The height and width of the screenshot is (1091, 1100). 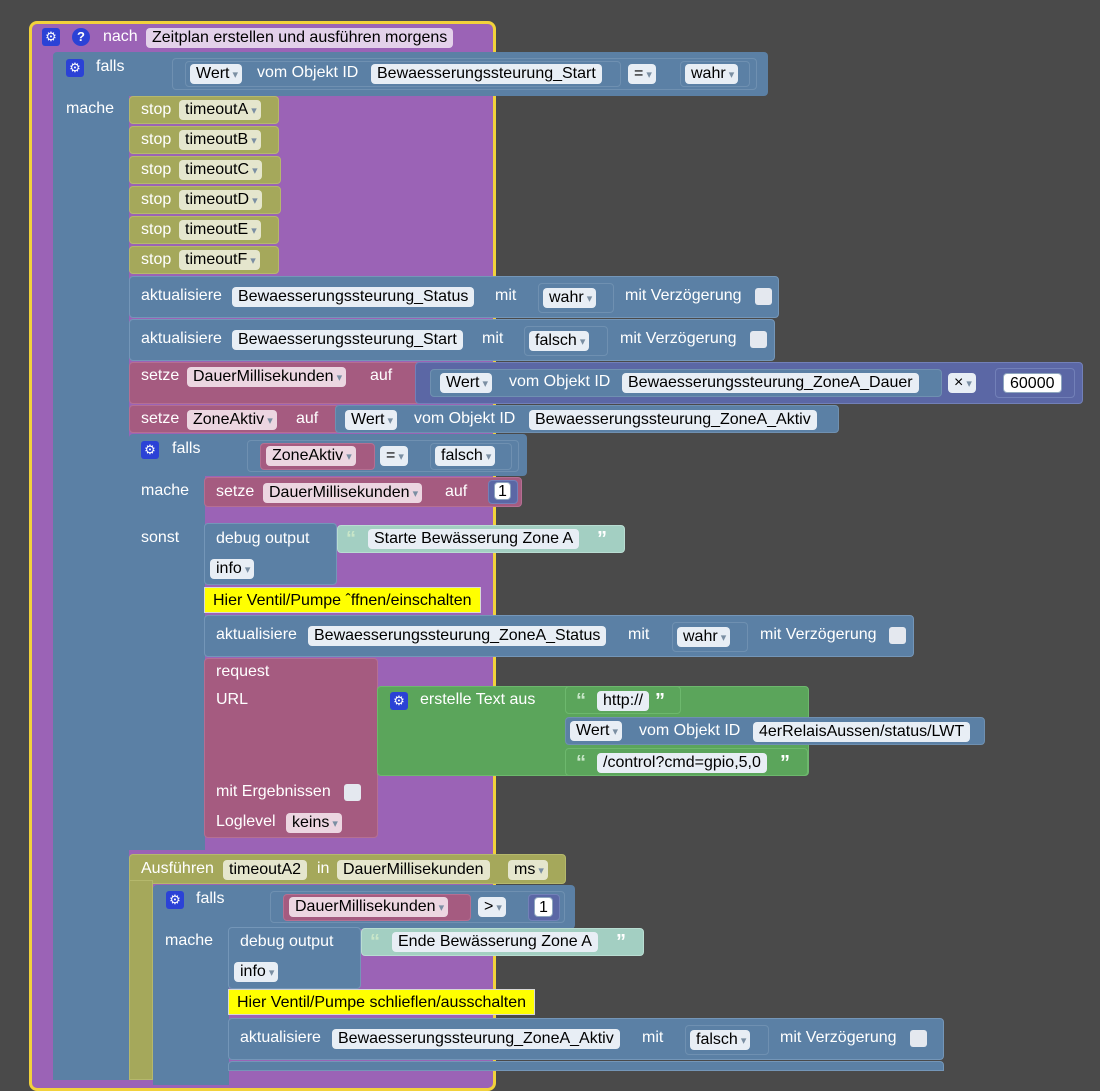 I want to click on text-join-gear-icon: ⚙, so click(x=399, y=701).